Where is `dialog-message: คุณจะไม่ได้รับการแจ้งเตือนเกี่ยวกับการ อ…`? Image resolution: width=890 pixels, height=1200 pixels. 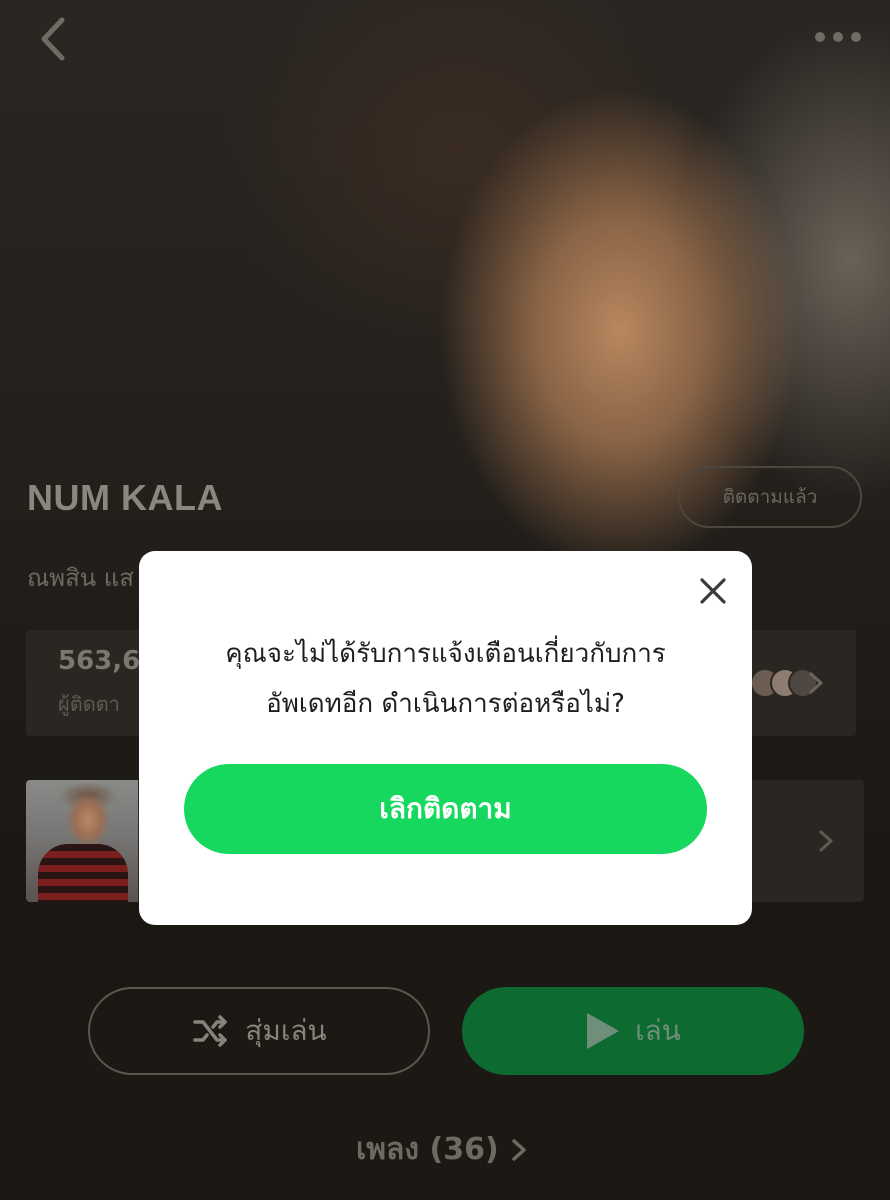 dialog-message: คุณจะไม่ได้รับการแจ้งเตือนเกี่ยวกับการ อ… is located at coordinates (445, 679).